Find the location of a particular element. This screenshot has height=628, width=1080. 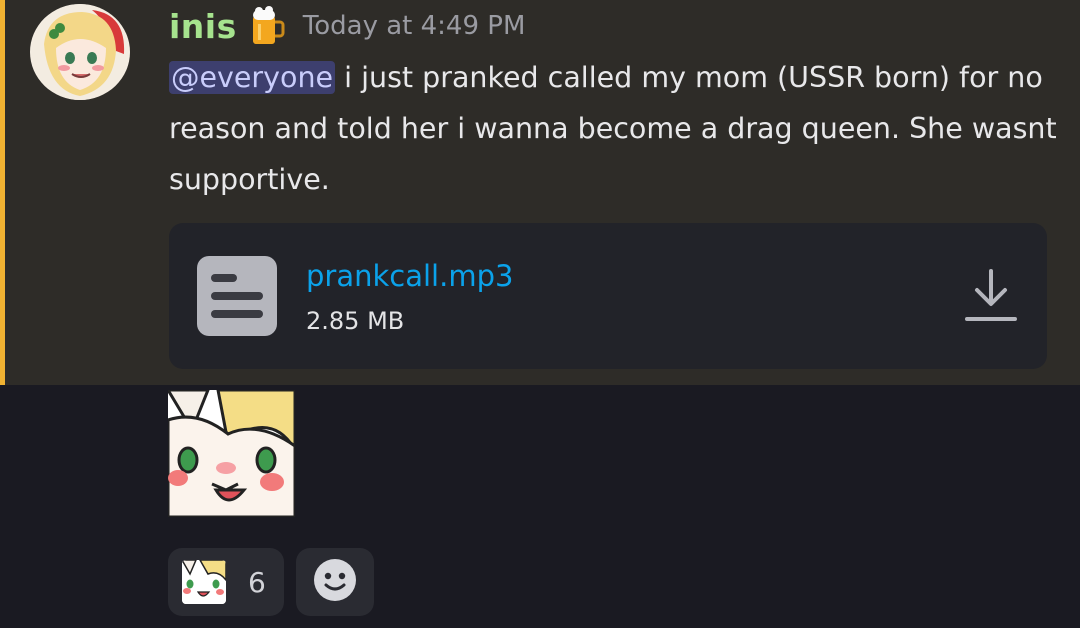

document-icon is located at coordinates (237, 296).